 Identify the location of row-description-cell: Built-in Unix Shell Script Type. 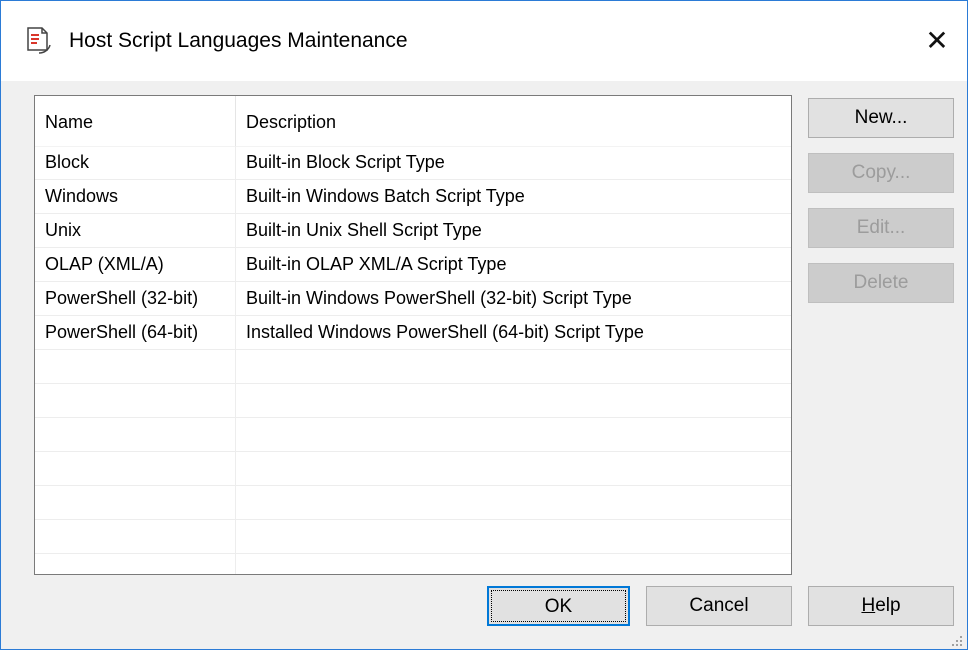
(364, 230).